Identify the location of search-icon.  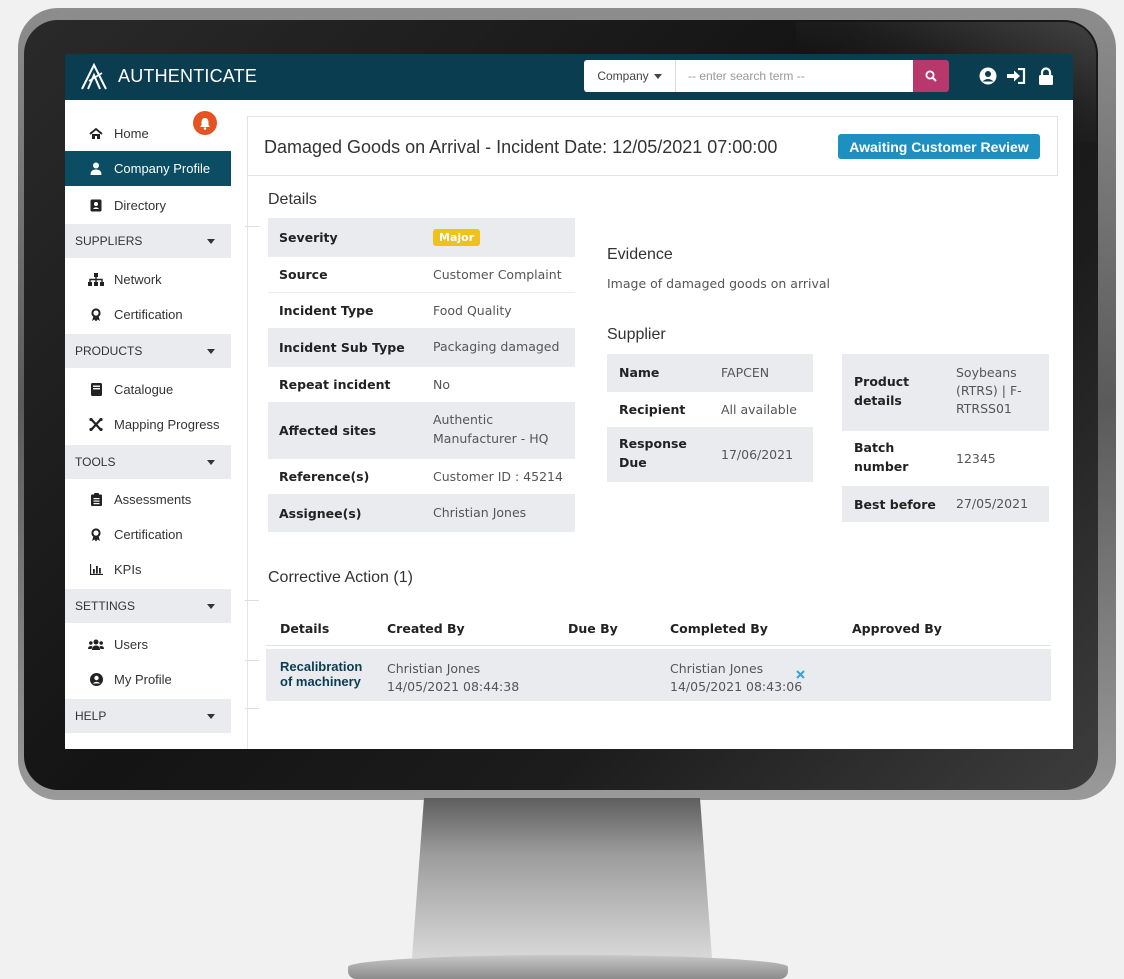
(931, 76).